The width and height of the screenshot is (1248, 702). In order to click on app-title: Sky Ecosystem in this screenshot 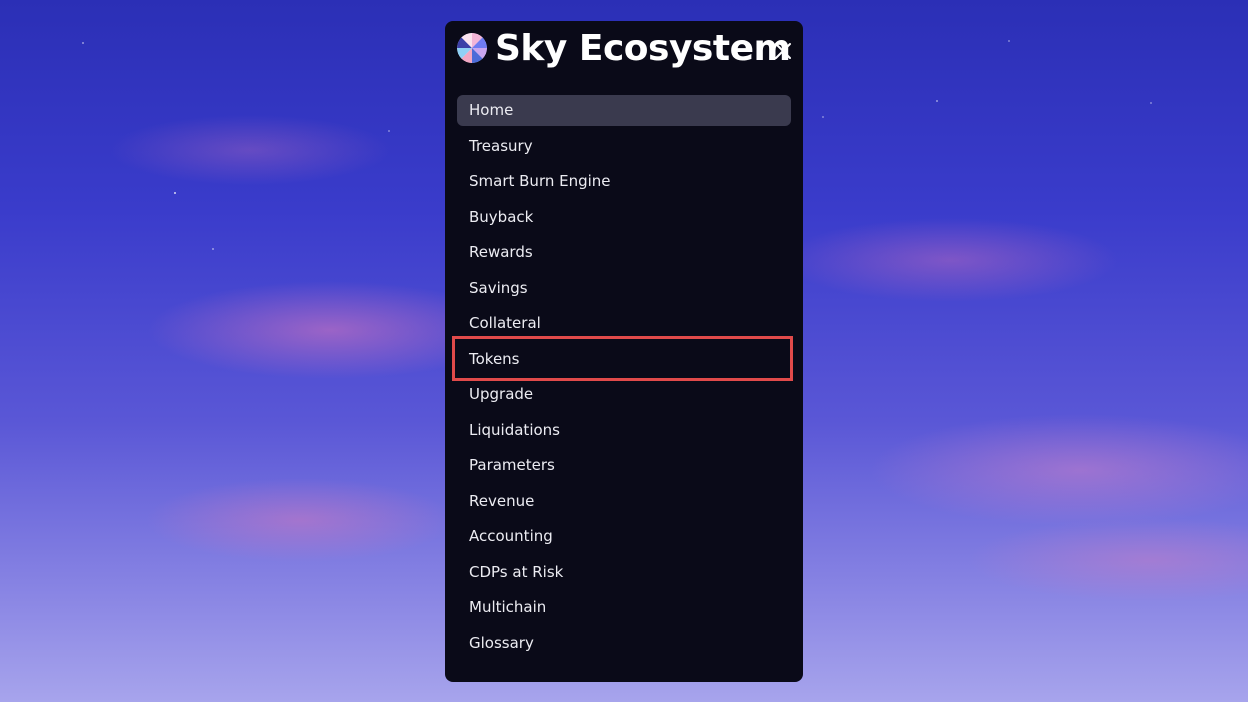, I will do `click(643, 48)`.